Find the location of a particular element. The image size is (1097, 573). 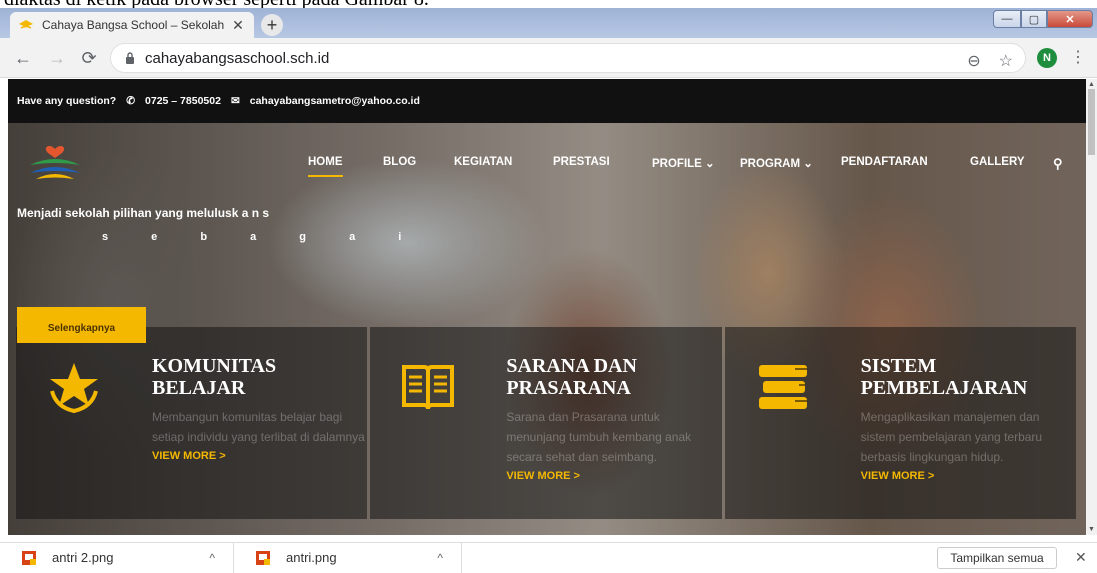

scroll-down-icon: ▼ is located at coordinates (1091, 529).